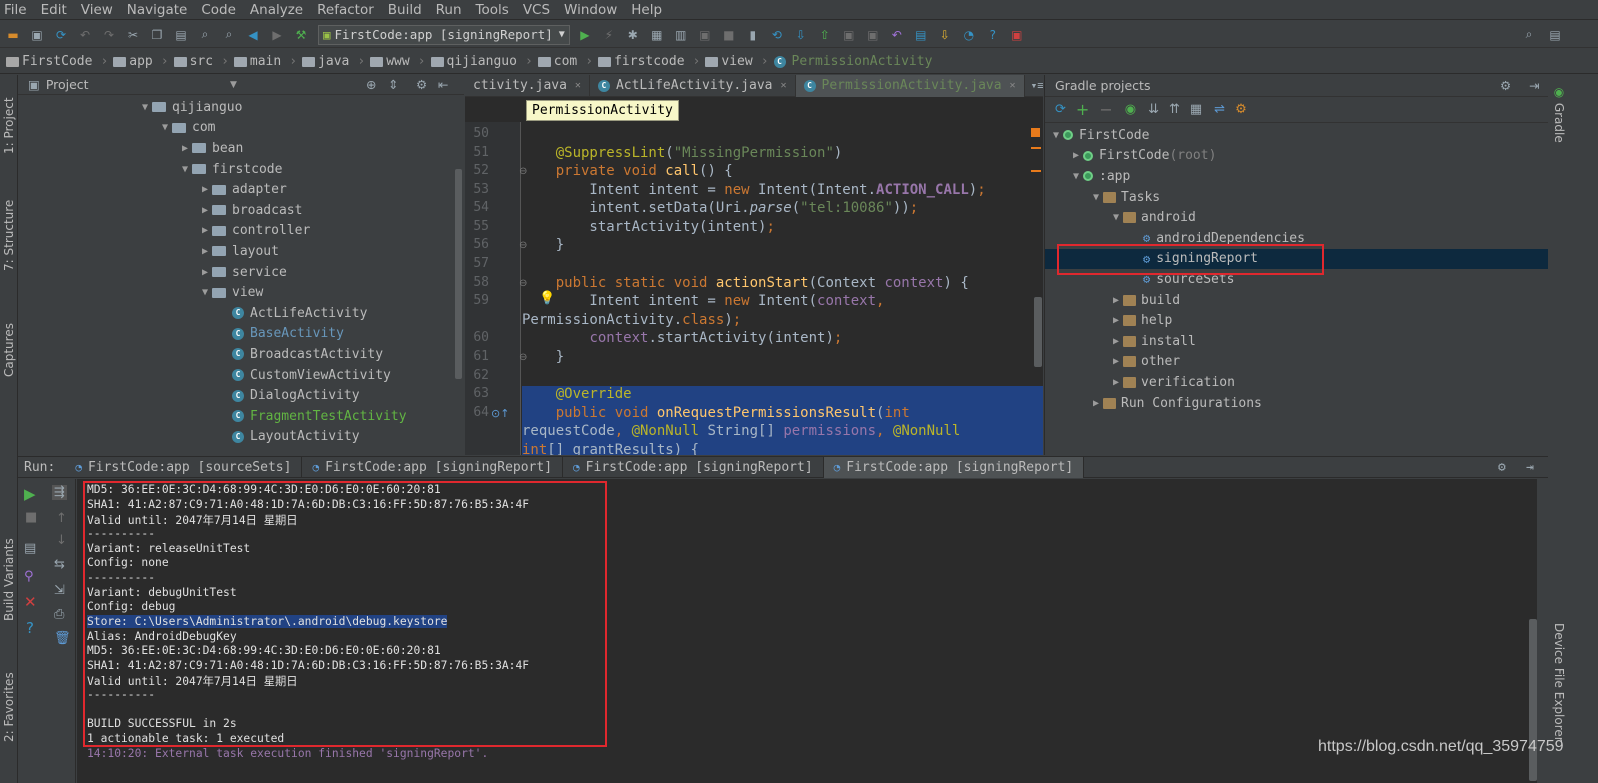 Image resolution: width=1598 pixels, height=783 pixels. What do you see at coordinates (444, 34) in the screenshot?
I see `run-configuration-select: ▣ FirstCode:app [signingReport] ▼` at bounding box center [444, 34].